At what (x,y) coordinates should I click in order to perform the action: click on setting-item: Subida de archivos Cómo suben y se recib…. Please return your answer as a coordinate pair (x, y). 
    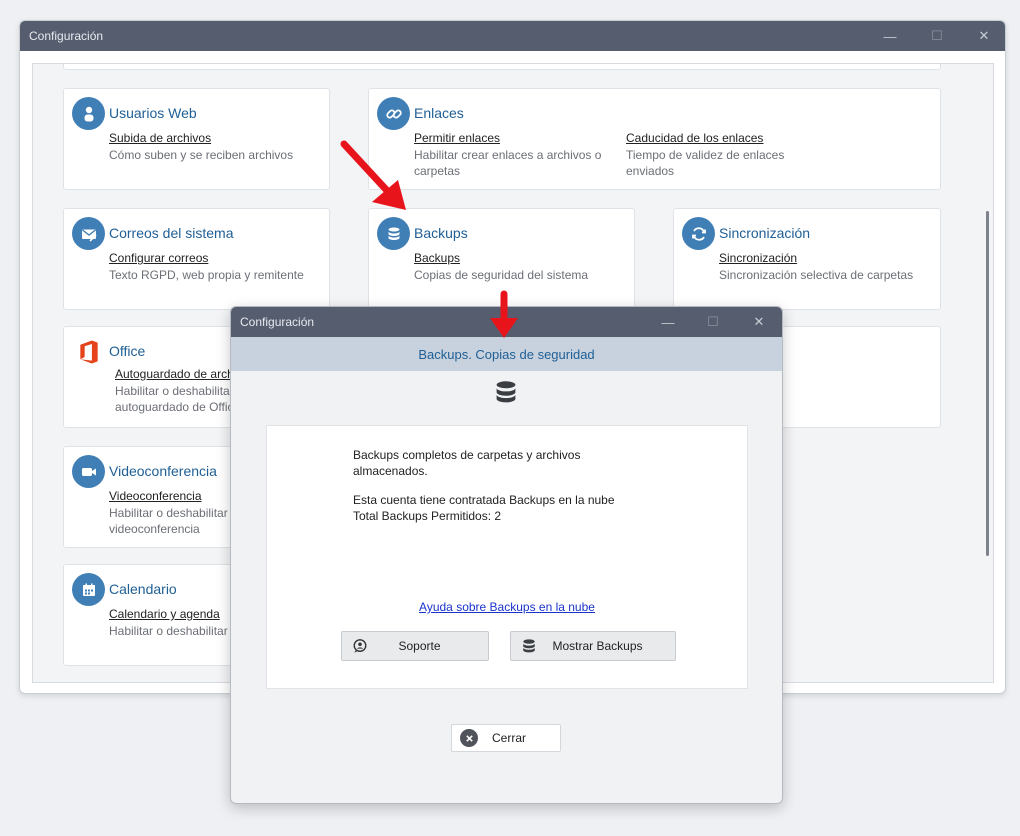
    Looking at the image, I should click on (214, 147).